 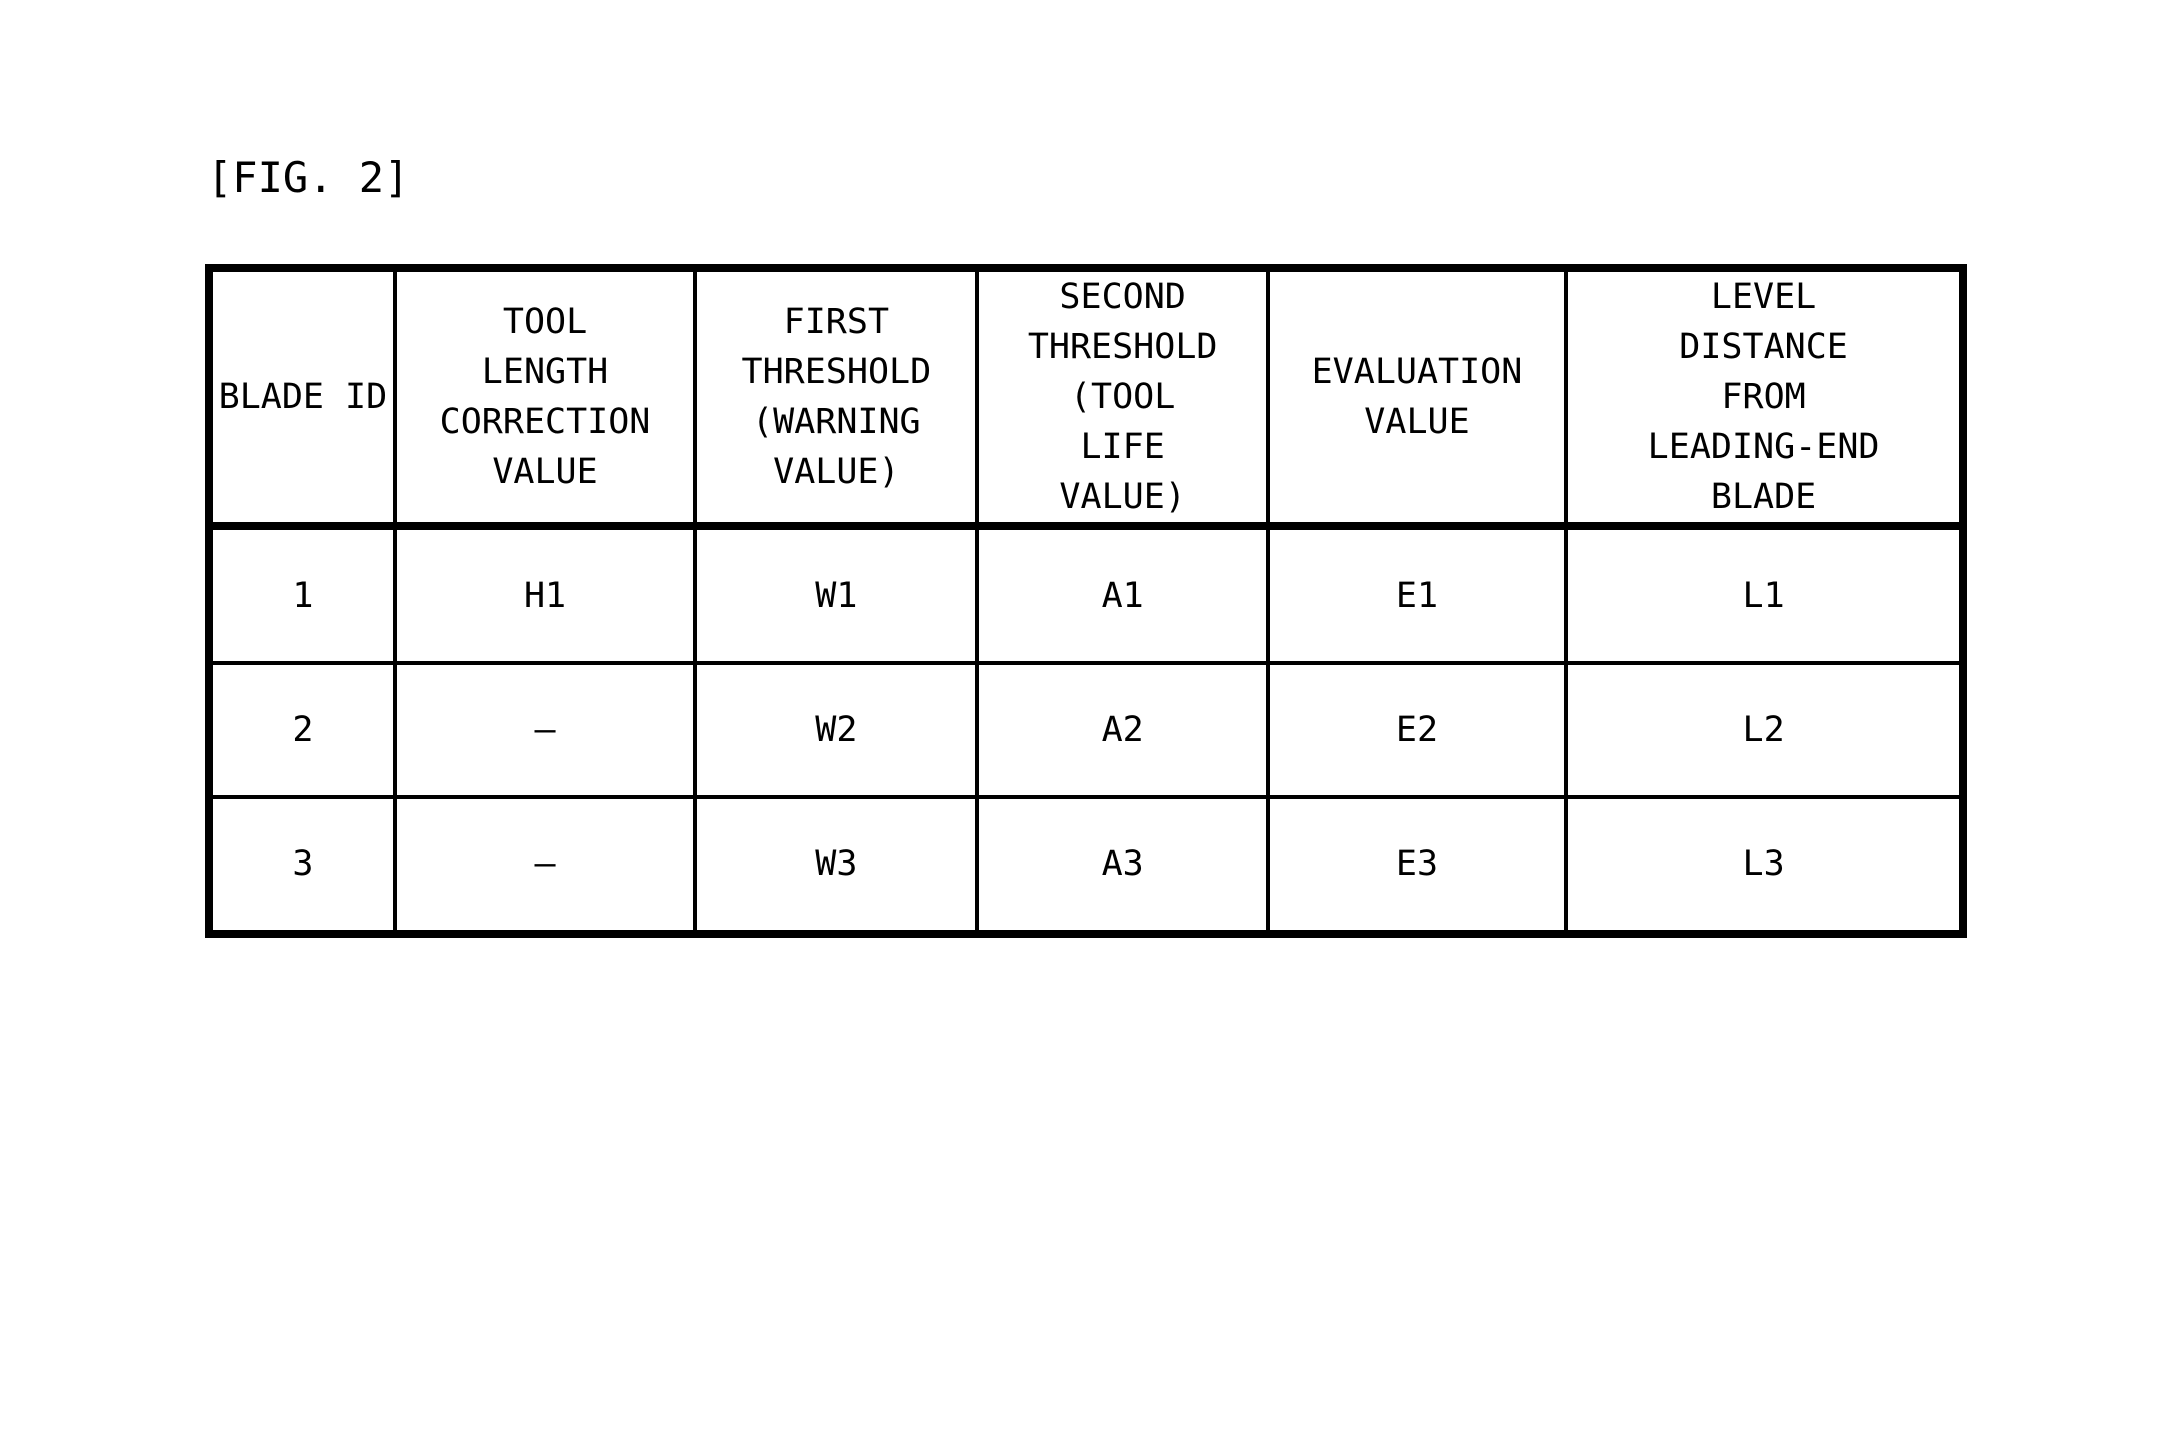 I want to click on table-row: 2 — W2 A2 E2 L2, so click(x=1086, y=730).